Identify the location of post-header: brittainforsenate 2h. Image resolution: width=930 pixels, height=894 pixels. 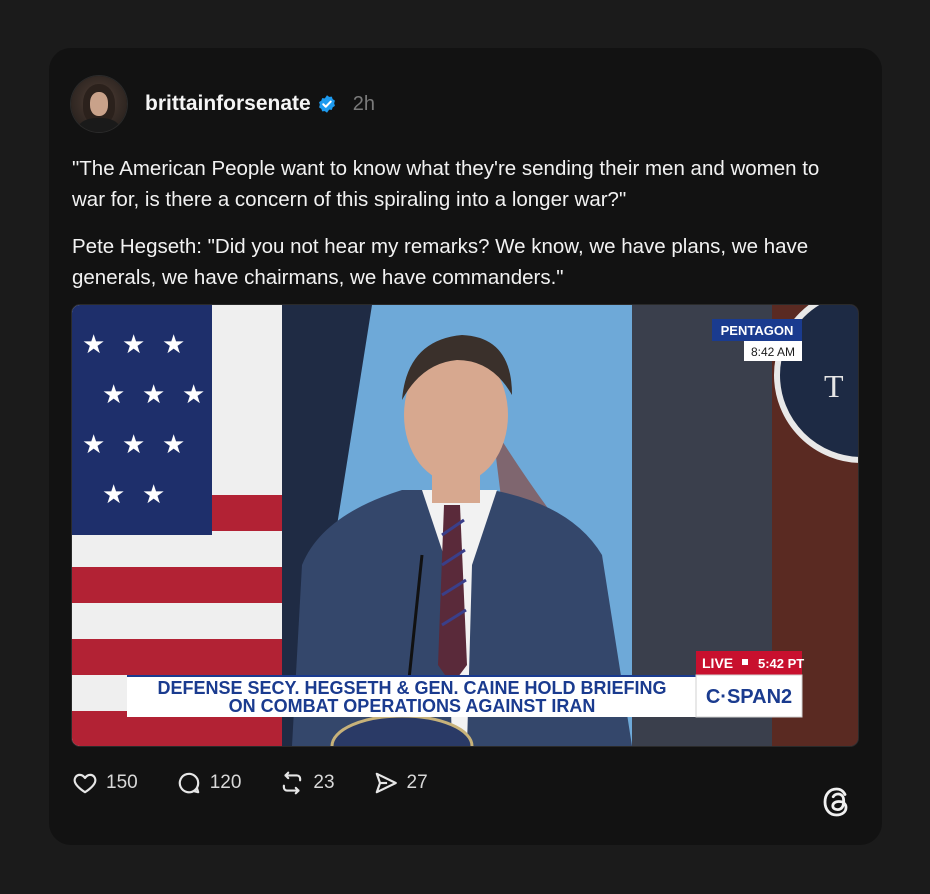
(223, 104).